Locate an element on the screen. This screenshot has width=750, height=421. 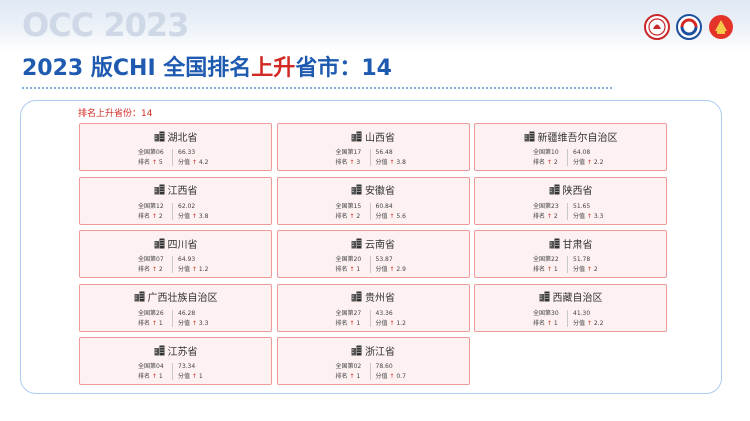
score-column: 51.65 分值 ↑ 3.3 is located at coordinates (588, 212).